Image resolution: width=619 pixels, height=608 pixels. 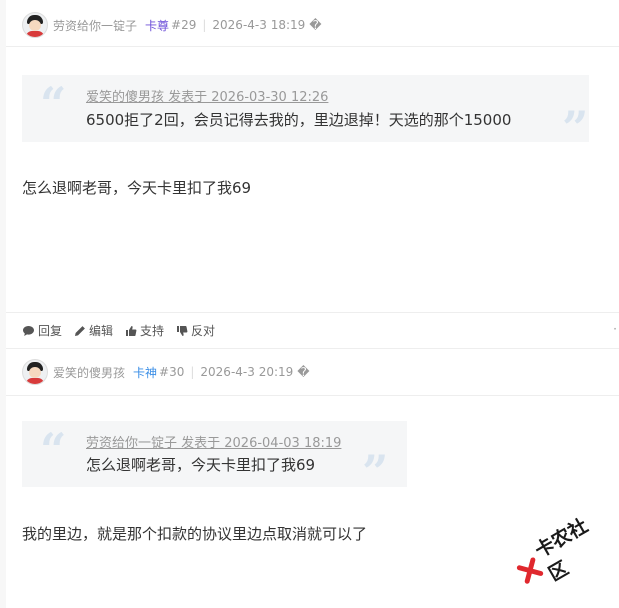 I want to click on quote-author-line: 爱笑的傻男孩 发表于 2026-03-30 12:26, so click(x=207, y=95).